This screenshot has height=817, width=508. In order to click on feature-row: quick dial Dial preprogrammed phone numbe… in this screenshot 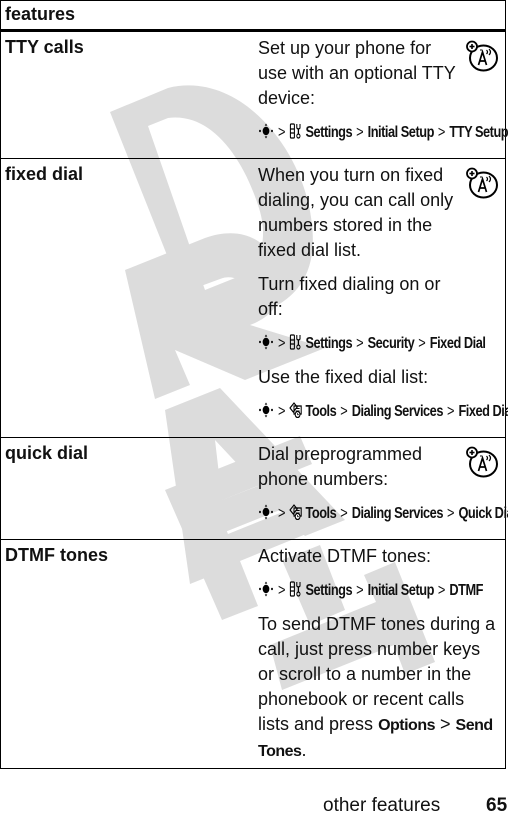, I will do `click(254, 488)`.